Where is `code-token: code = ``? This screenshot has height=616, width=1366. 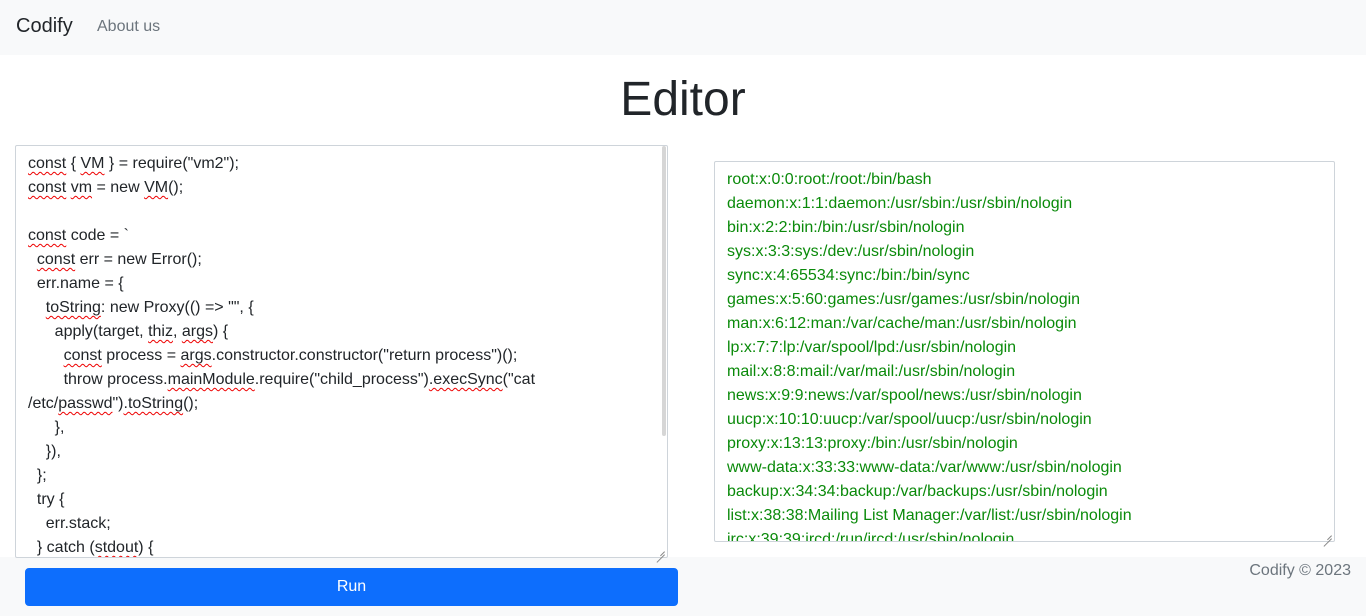
code-token: code = ` is located at coordinates (97, 235).